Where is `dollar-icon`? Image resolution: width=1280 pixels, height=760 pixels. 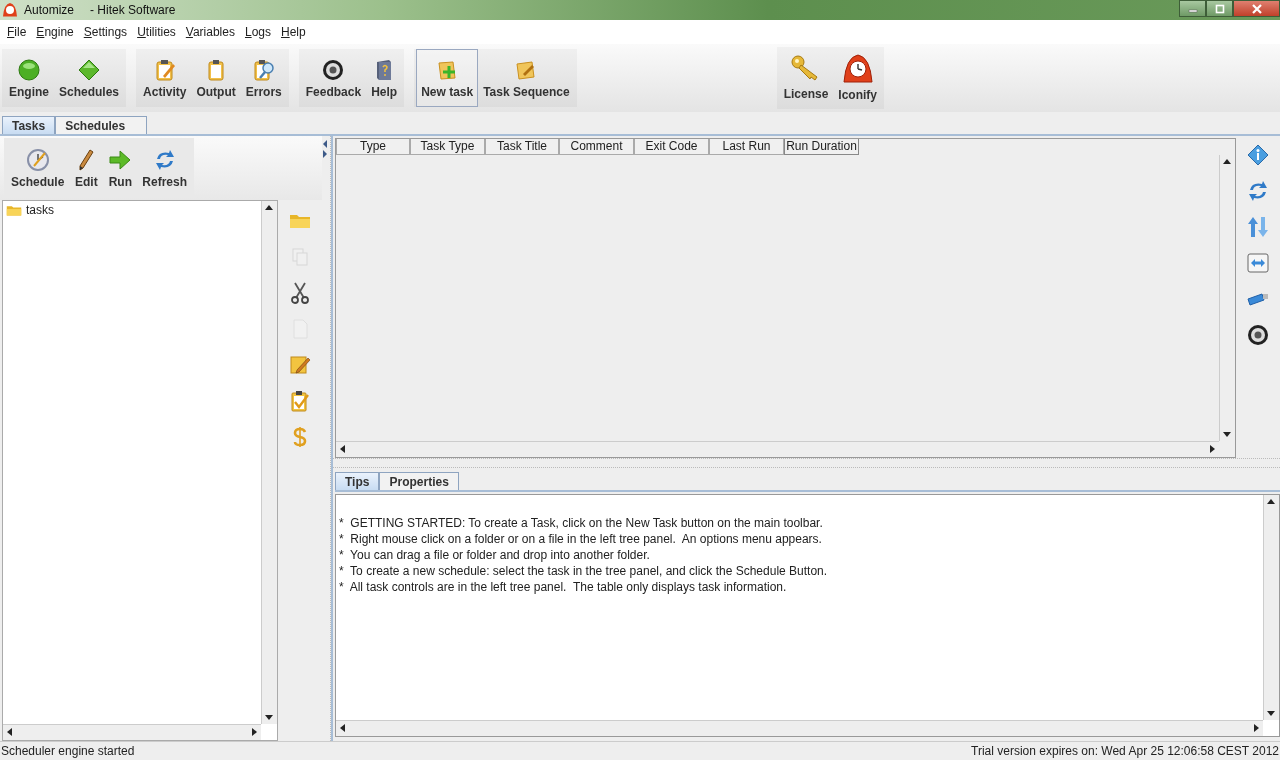 dollar-icon is located at coordinates (300, 437).